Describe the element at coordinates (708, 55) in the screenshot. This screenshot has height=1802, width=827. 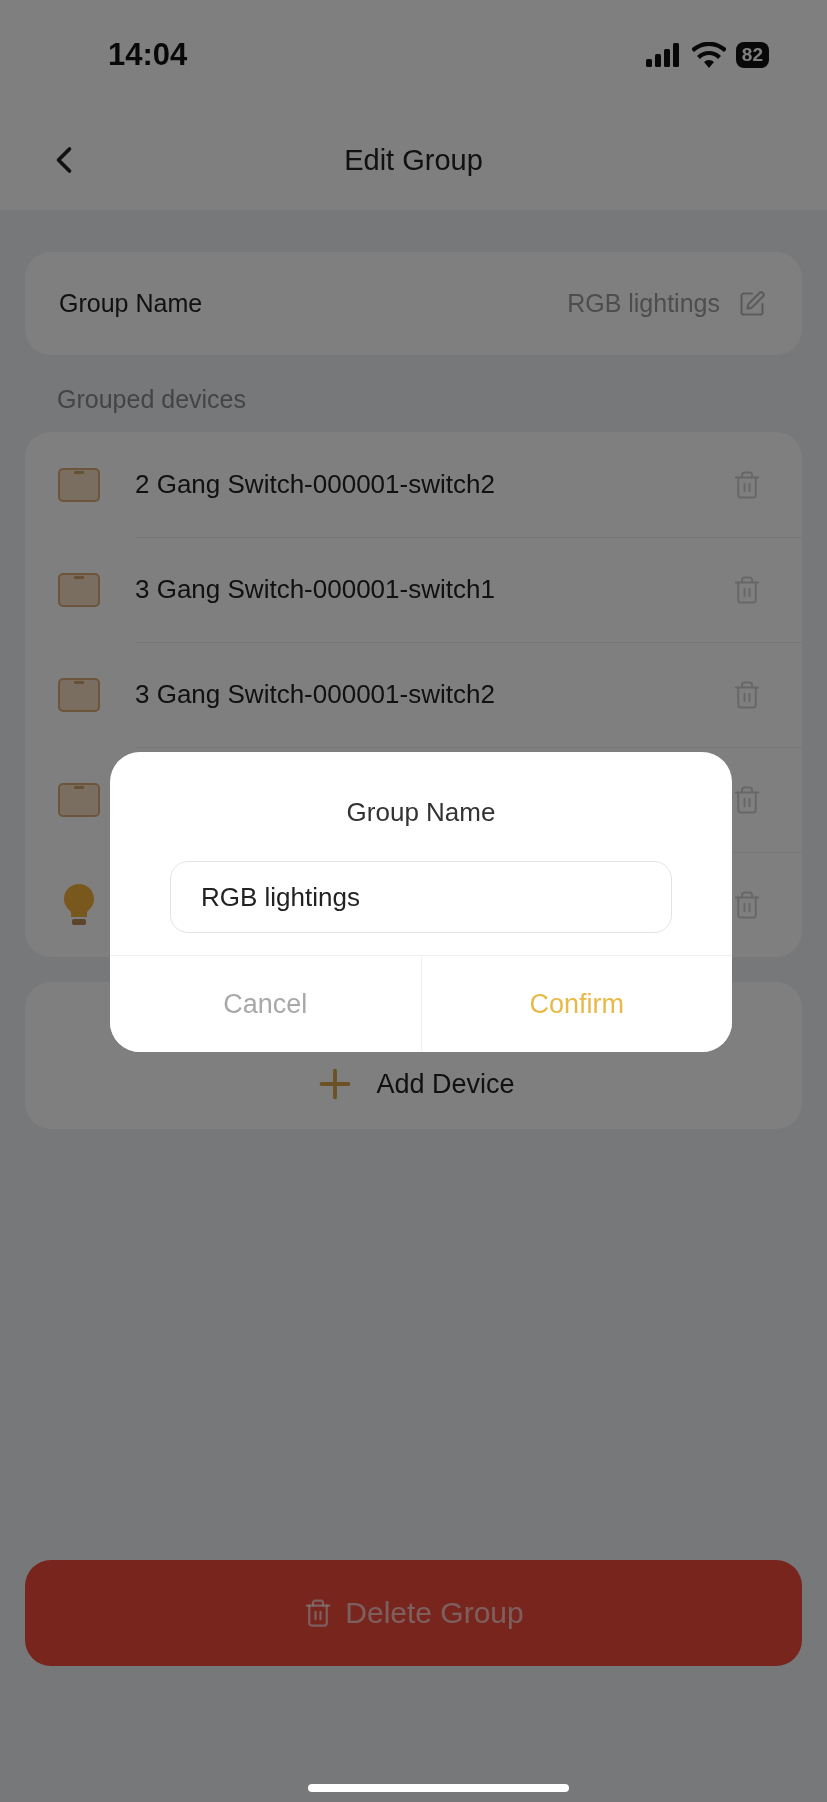
I see `wifi-icon` at that location.